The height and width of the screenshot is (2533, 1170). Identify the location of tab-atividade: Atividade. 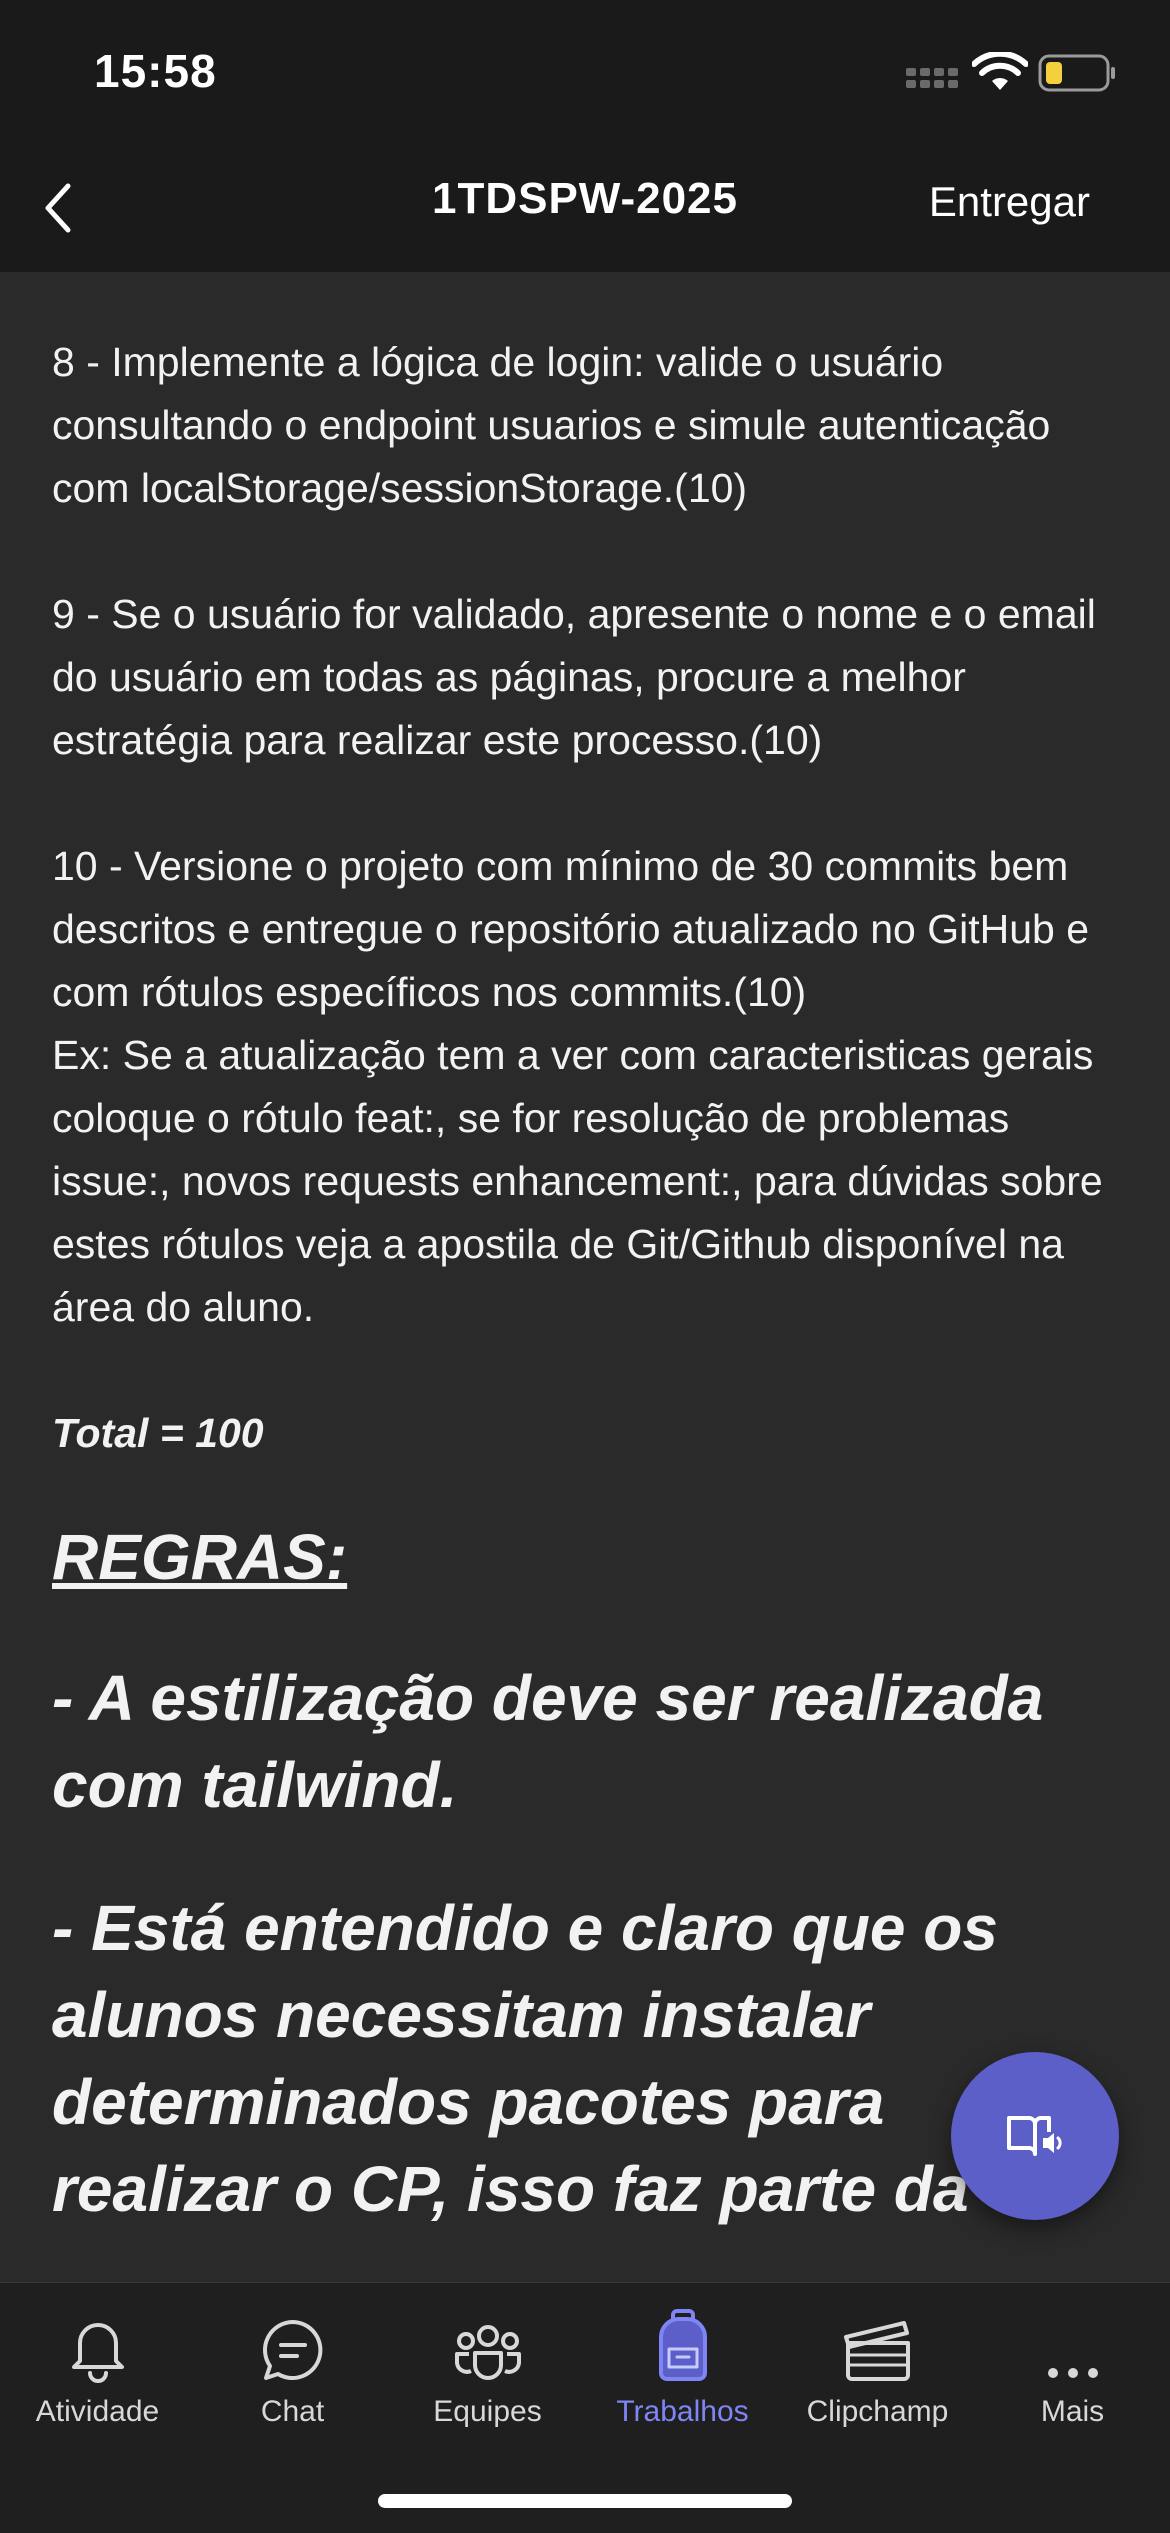
(97, 2378).